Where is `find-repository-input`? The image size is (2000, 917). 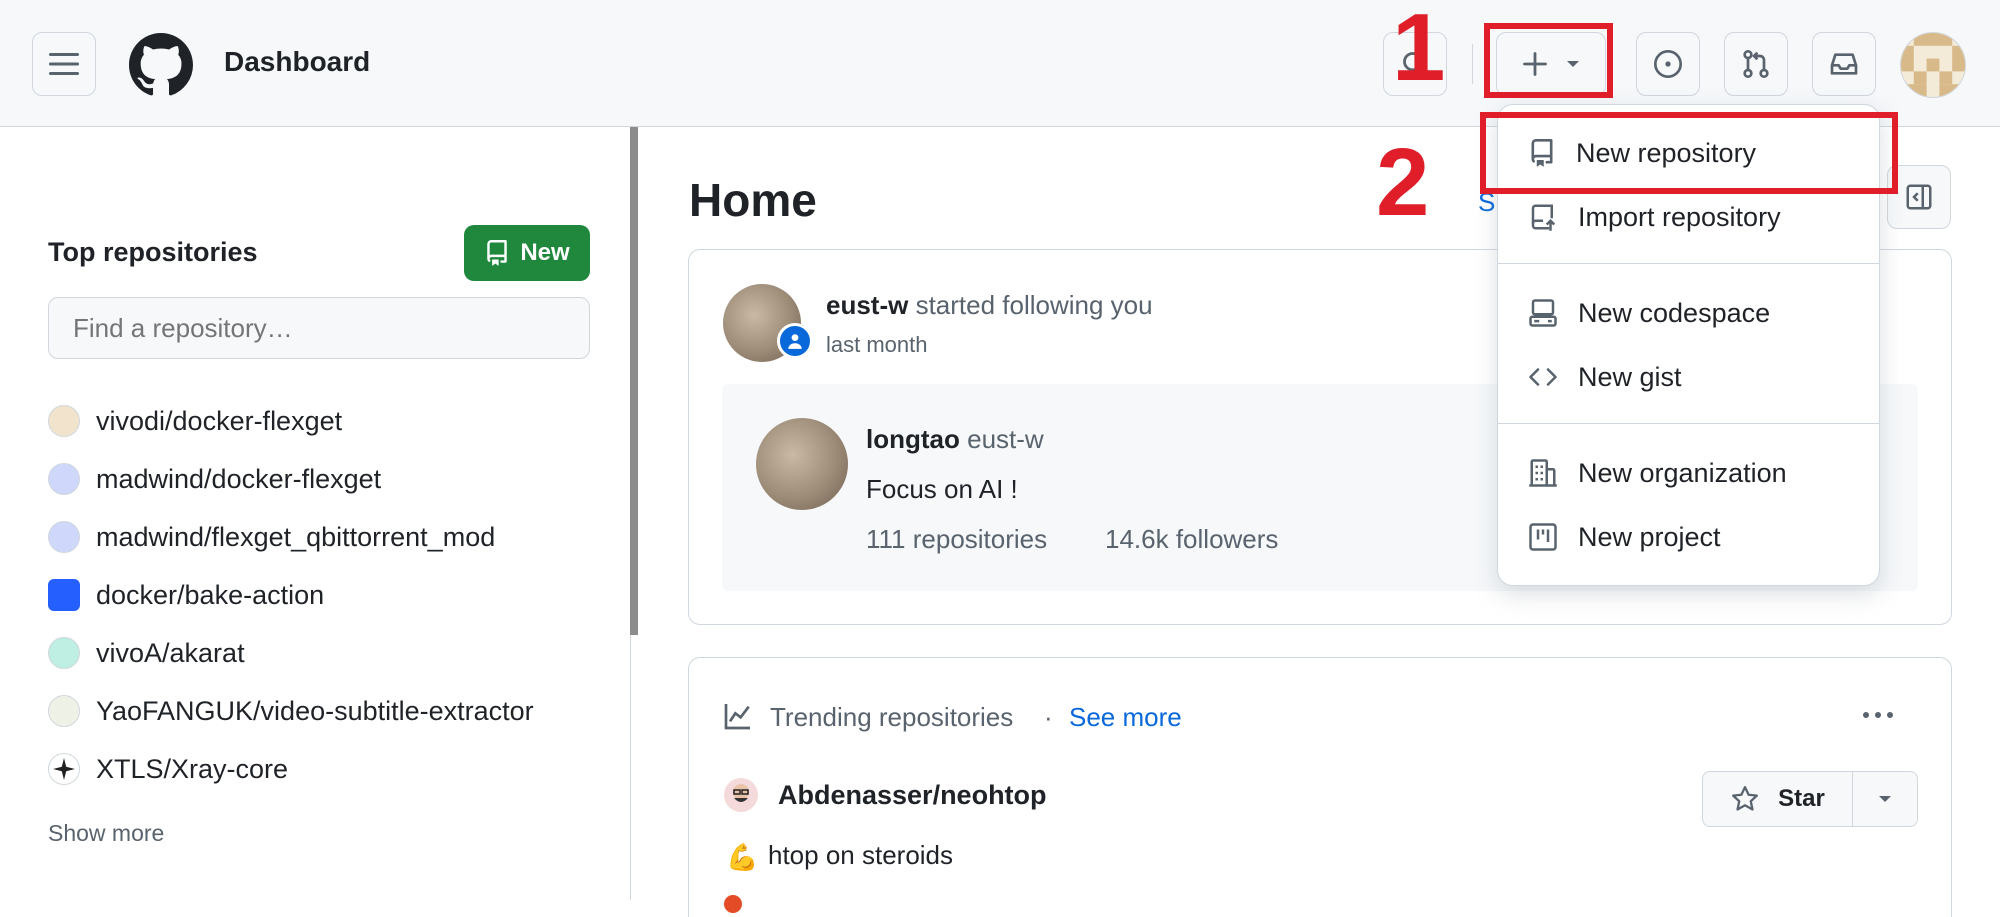 find-repository-input is located at coordinates (319, 328).